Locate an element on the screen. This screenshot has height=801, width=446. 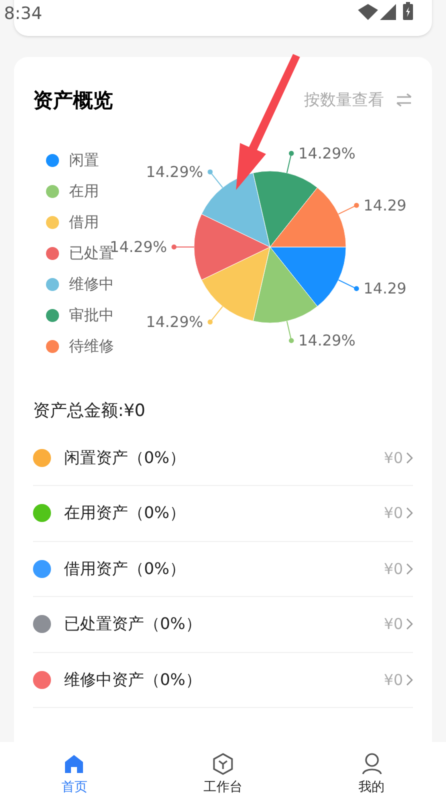
asset-label: 维修中资产（0%） is located at coordinates (133, 679).